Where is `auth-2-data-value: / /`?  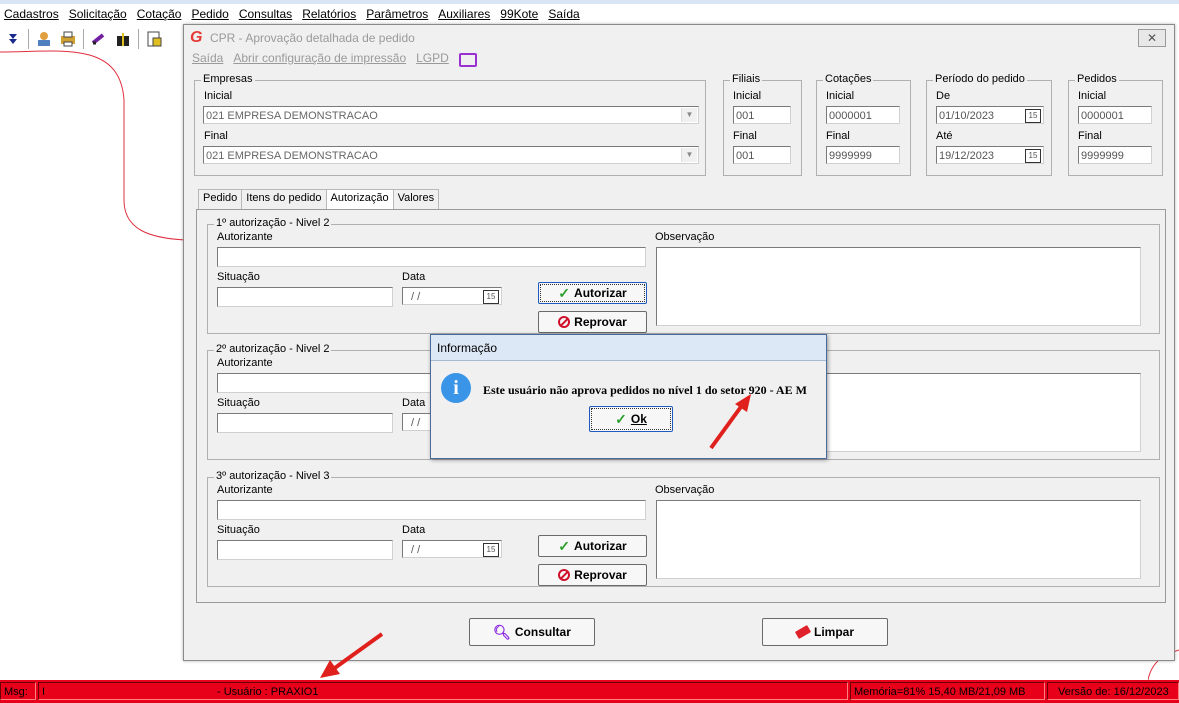 auth-2-data-value: / / is located at coordinates (416, 423).